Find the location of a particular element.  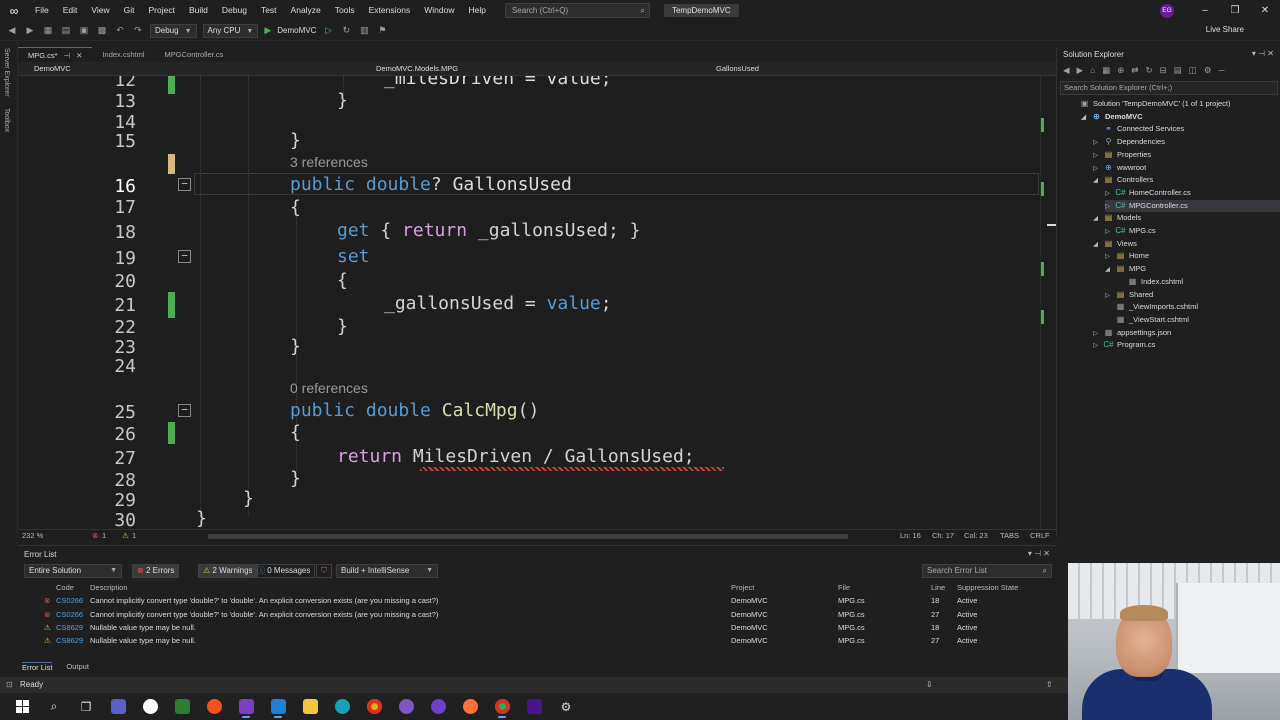

tree-item: ▦ _ViewImports.cshtml is located at coordinates (1192, 307).